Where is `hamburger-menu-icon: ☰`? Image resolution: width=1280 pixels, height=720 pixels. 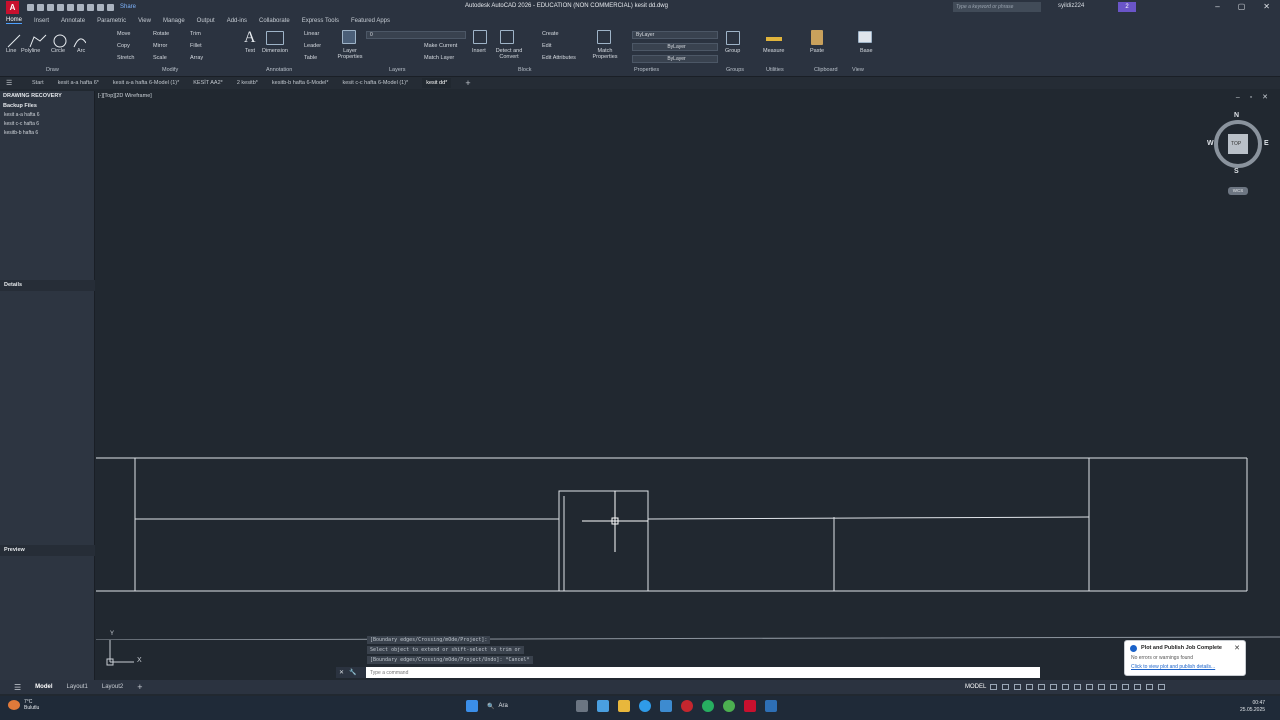
hamburger-menu-icon: ☰ is located at coordinates (10, 83).